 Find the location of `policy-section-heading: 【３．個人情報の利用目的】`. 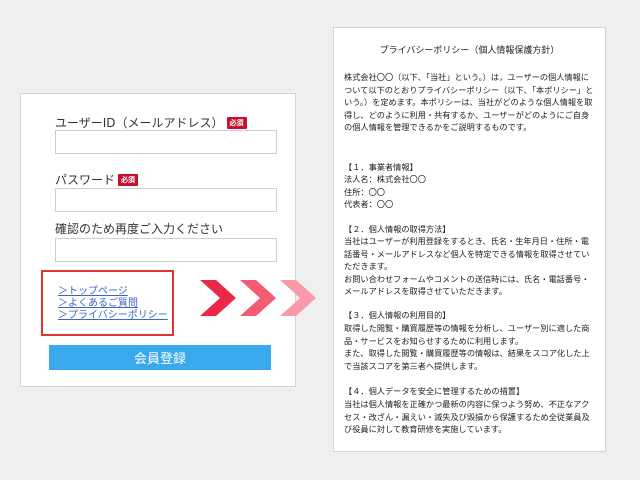

policy-section-heading: 【３．個人情報の利用目的】 is located at coordinates (397, 315).